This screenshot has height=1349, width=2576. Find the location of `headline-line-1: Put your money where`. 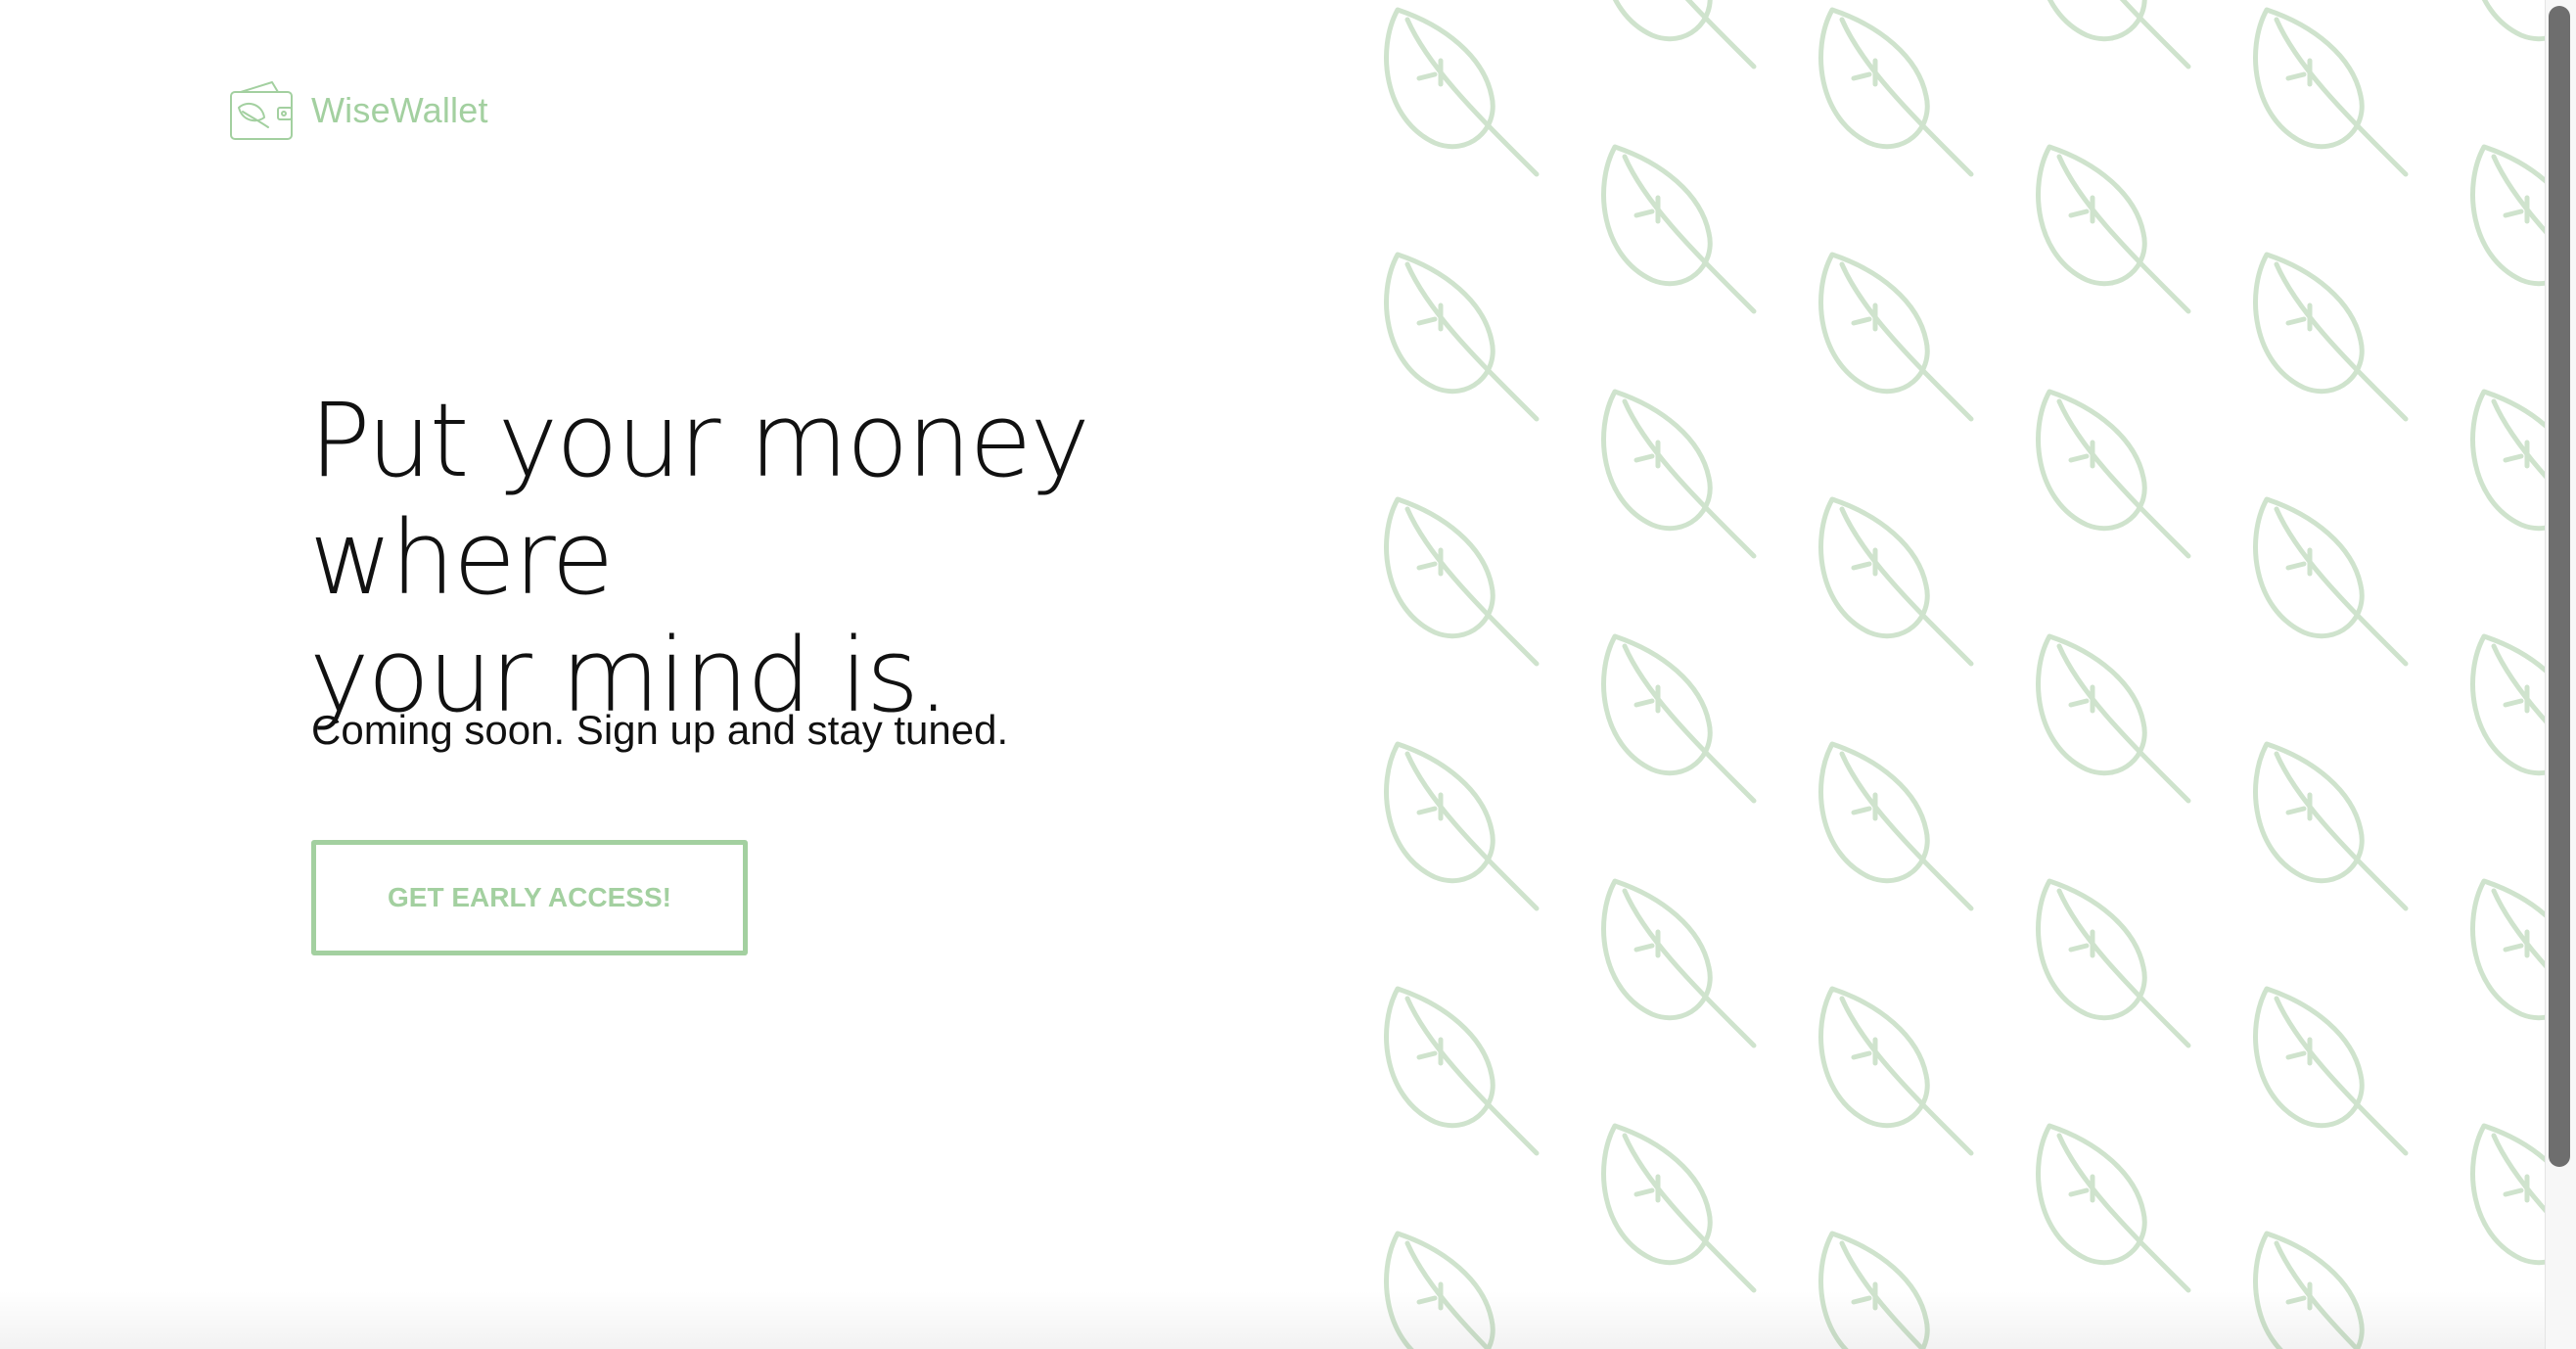

headline-line-1: Put your money where is located at coordinates (699, 499).